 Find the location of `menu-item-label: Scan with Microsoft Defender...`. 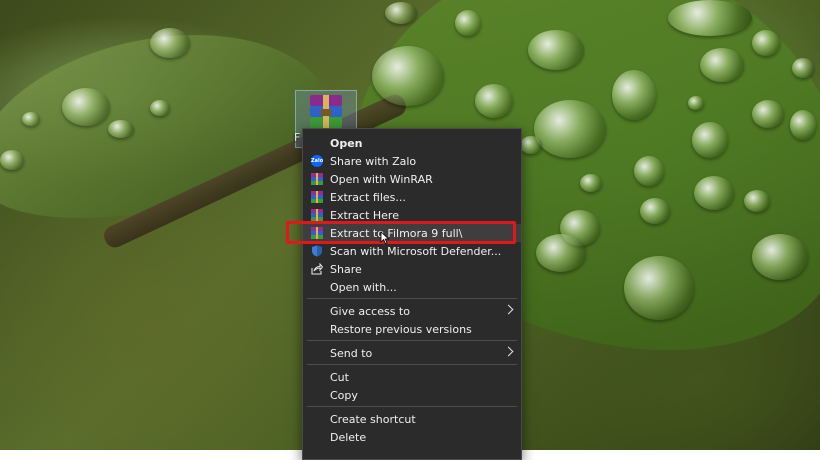

menu-item-label: Scan with Microsoft Defender... is located at coordinates (416, 251).